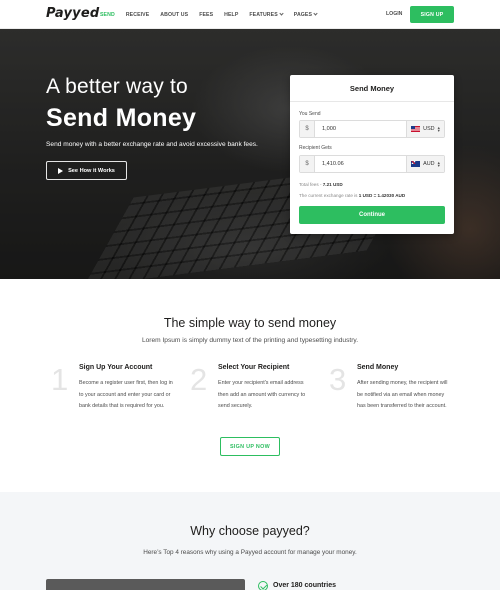 The width and height of the screenshot is (500, 590). What do you see at coordinates (145, 584) in the screenshot?
I see `video-thumbnail` at bounding box center [145, 584].